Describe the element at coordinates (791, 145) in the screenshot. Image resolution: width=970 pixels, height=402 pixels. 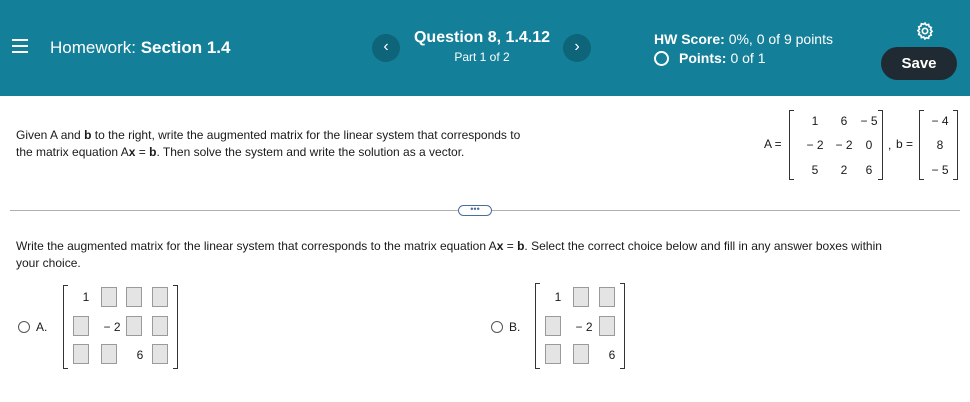
I see `matrix-a-left-bracket` at that location.